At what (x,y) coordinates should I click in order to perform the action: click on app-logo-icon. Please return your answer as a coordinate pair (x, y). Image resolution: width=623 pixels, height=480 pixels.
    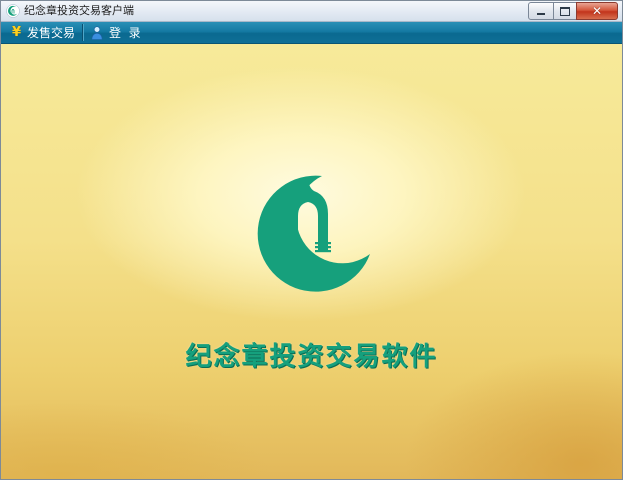
    Looking at the image, I should click on (13, 11).